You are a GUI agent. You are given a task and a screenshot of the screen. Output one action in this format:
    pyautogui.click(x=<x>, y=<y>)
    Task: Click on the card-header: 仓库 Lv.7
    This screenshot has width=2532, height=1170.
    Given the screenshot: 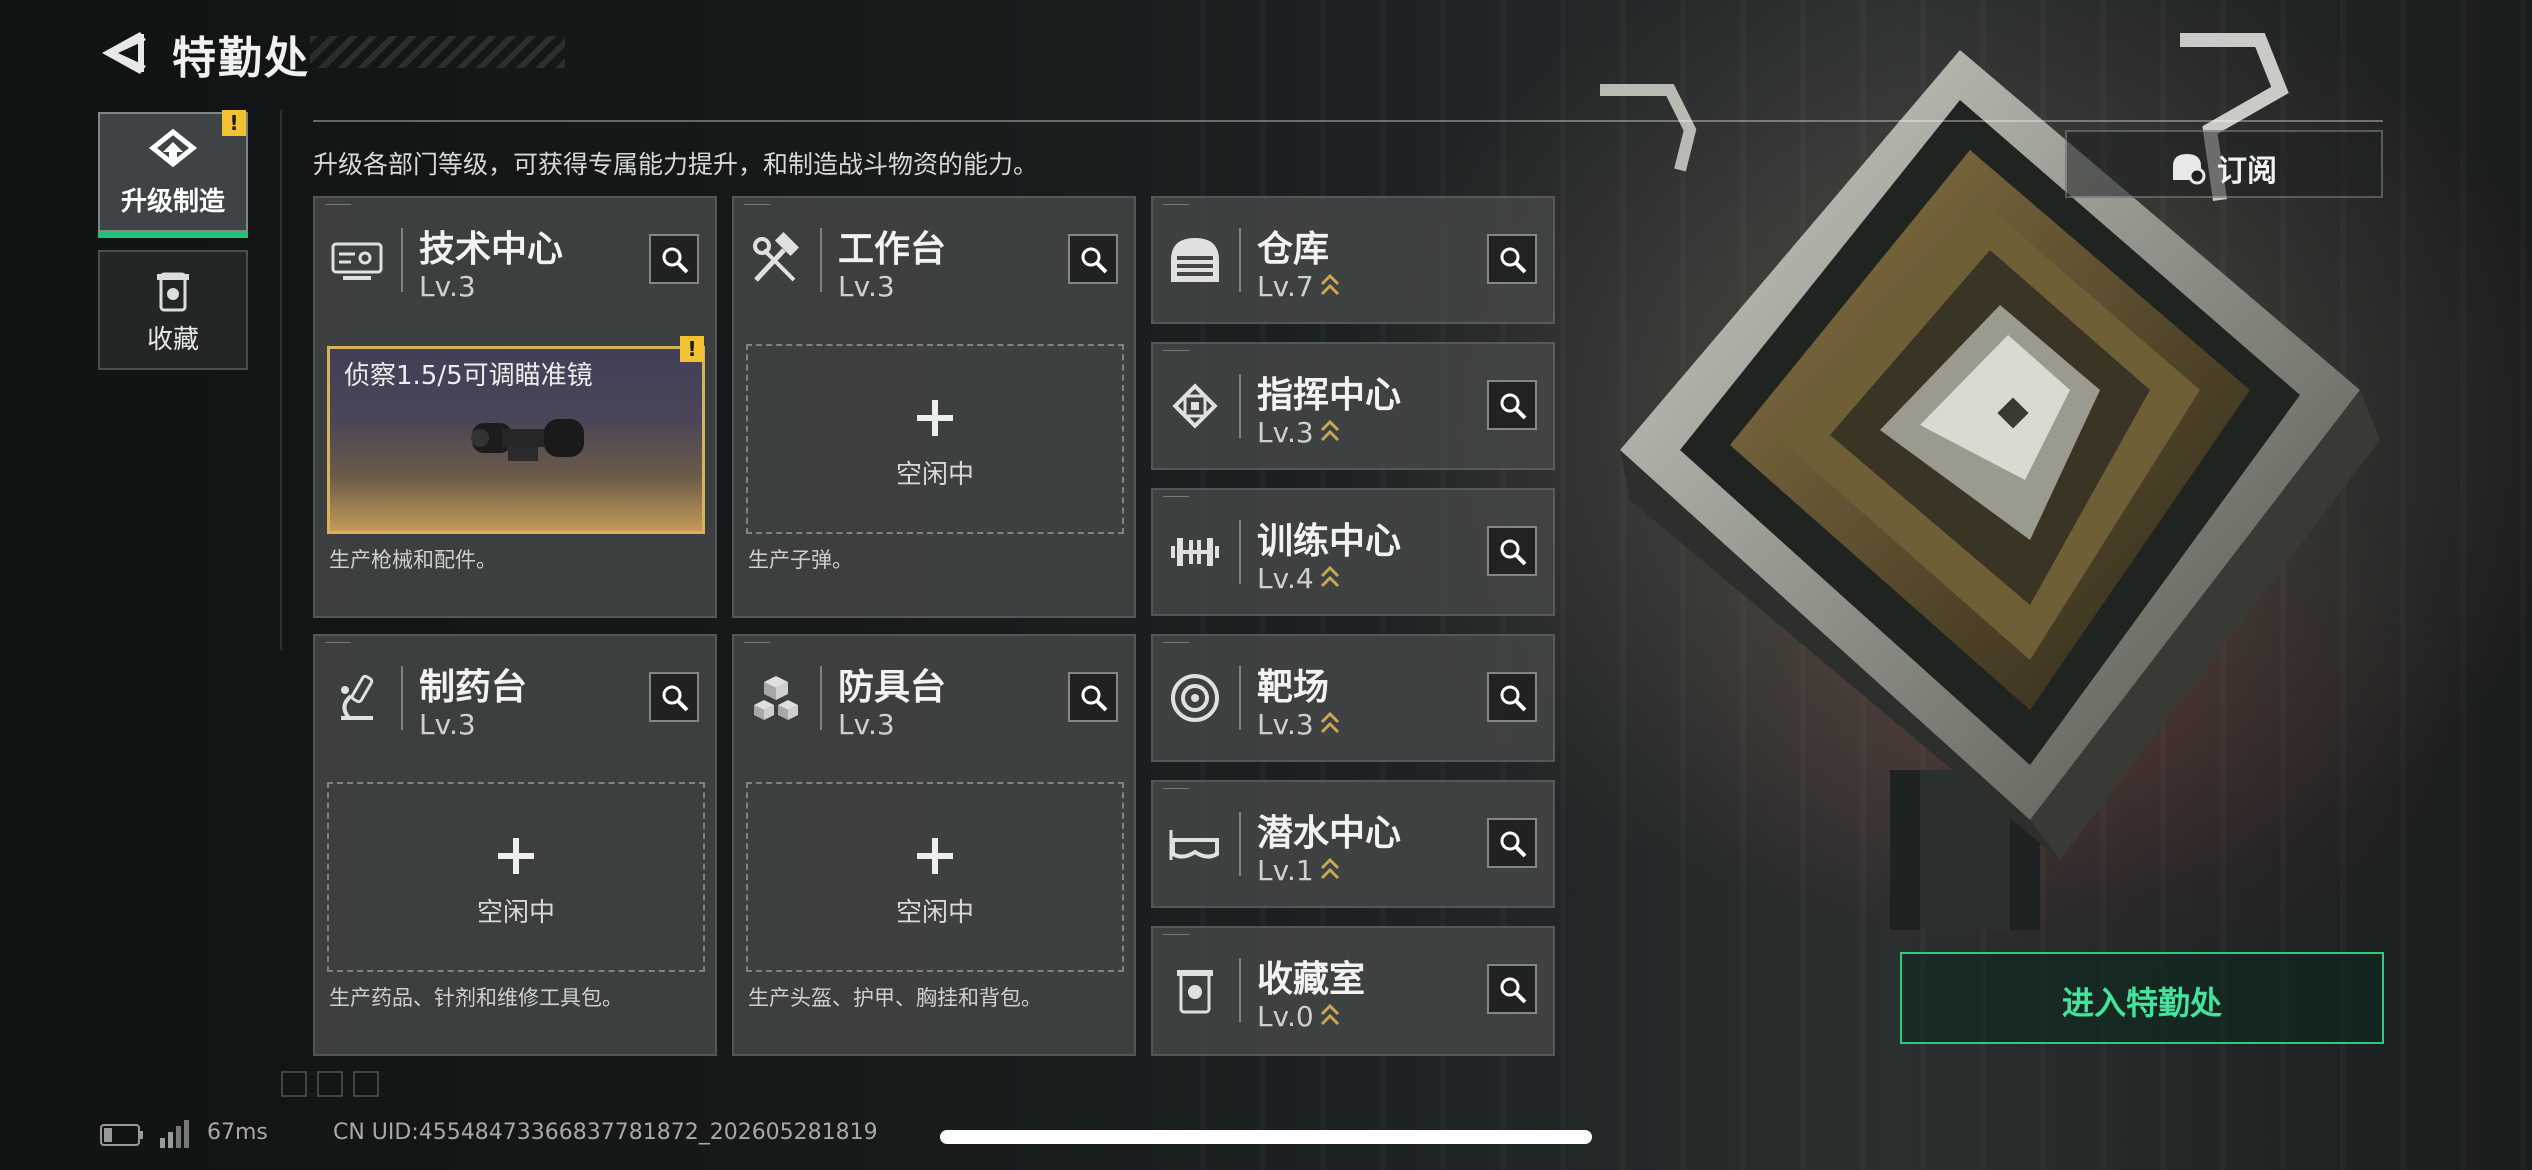 What is the action you would take?
    pyautogui.click(x=1353, y=262)
    